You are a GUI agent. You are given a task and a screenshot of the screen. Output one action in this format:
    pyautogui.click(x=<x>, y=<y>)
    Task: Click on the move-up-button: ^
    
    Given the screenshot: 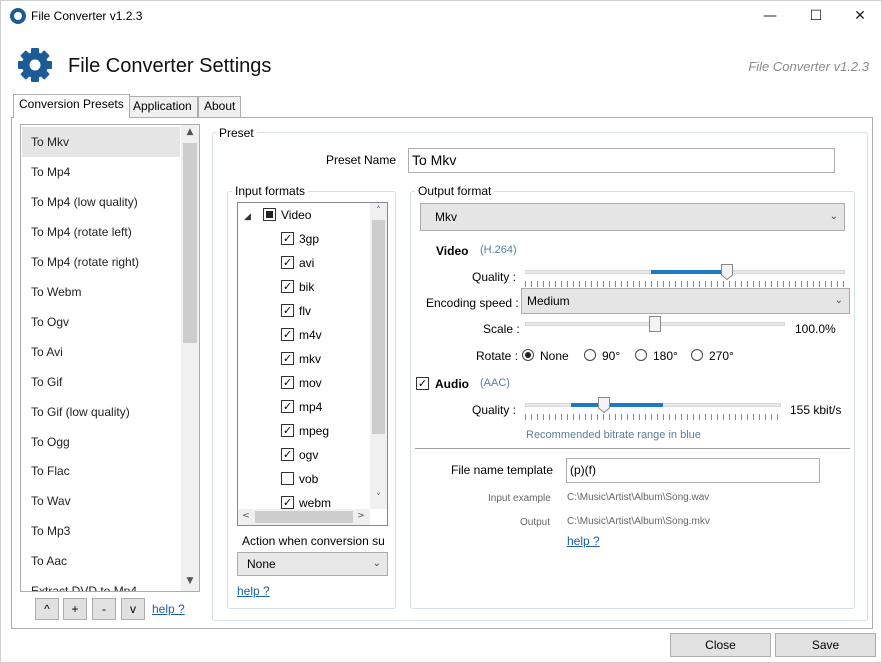 What is the action you would take?
    pyautogui.click(x=47, y=609)
    